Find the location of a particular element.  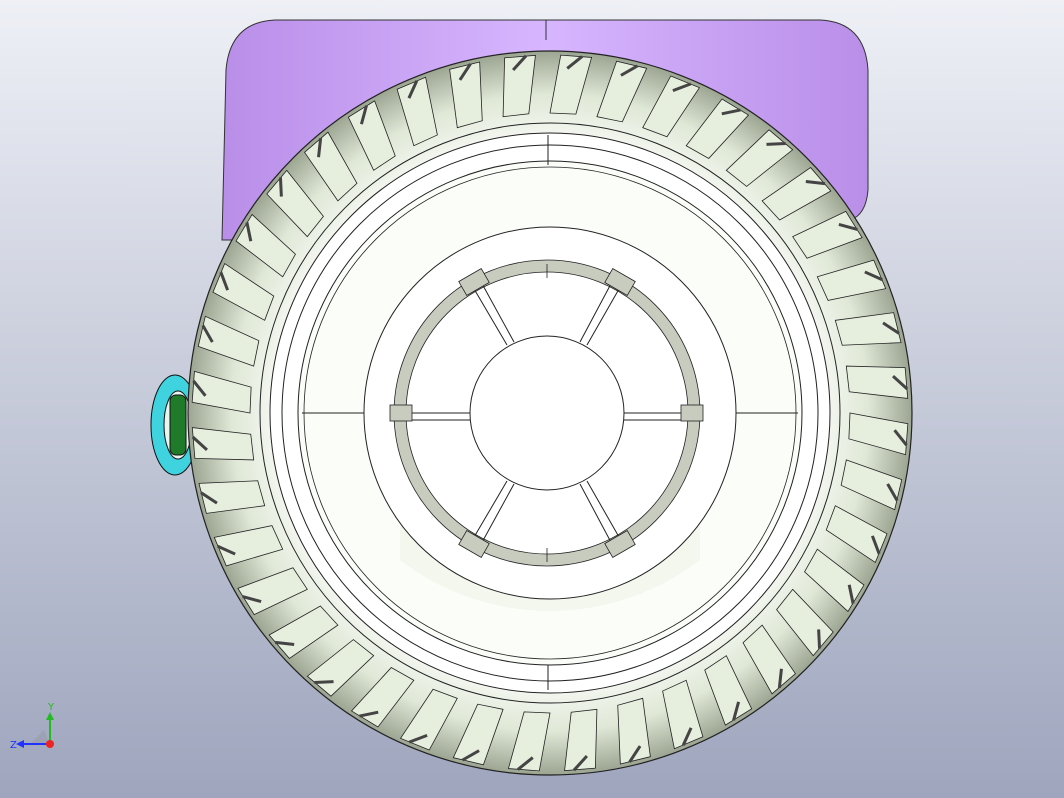

x-axis-dot is located at coordinates (50, 744).